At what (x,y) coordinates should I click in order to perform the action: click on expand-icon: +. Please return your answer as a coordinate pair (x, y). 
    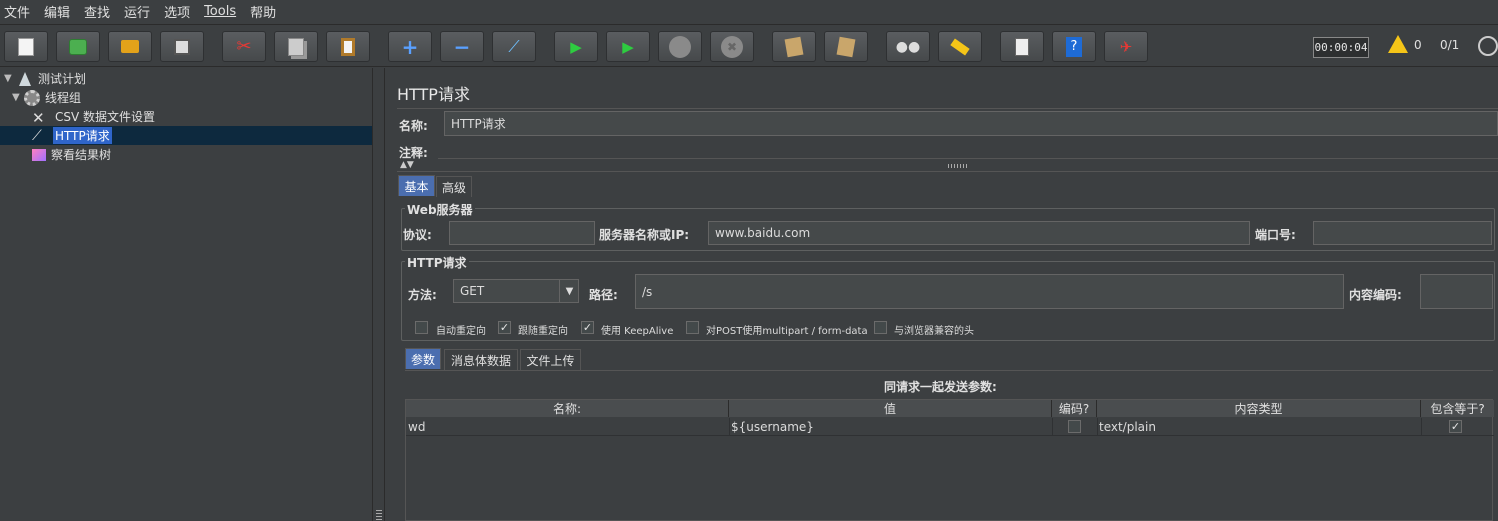
    Looking at the image, I should click on (410, 46).